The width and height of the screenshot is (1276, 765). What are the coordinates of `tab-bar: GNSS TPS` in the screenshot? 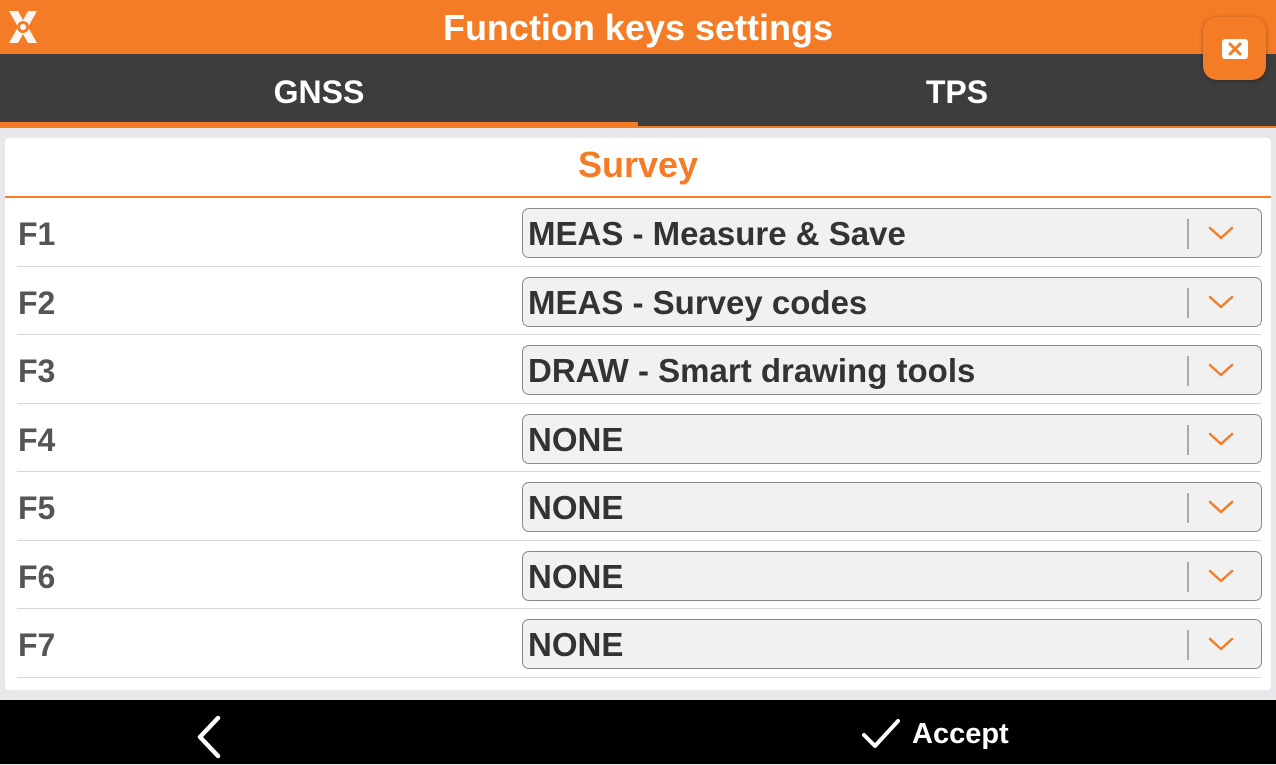 It's located at (638, 91).